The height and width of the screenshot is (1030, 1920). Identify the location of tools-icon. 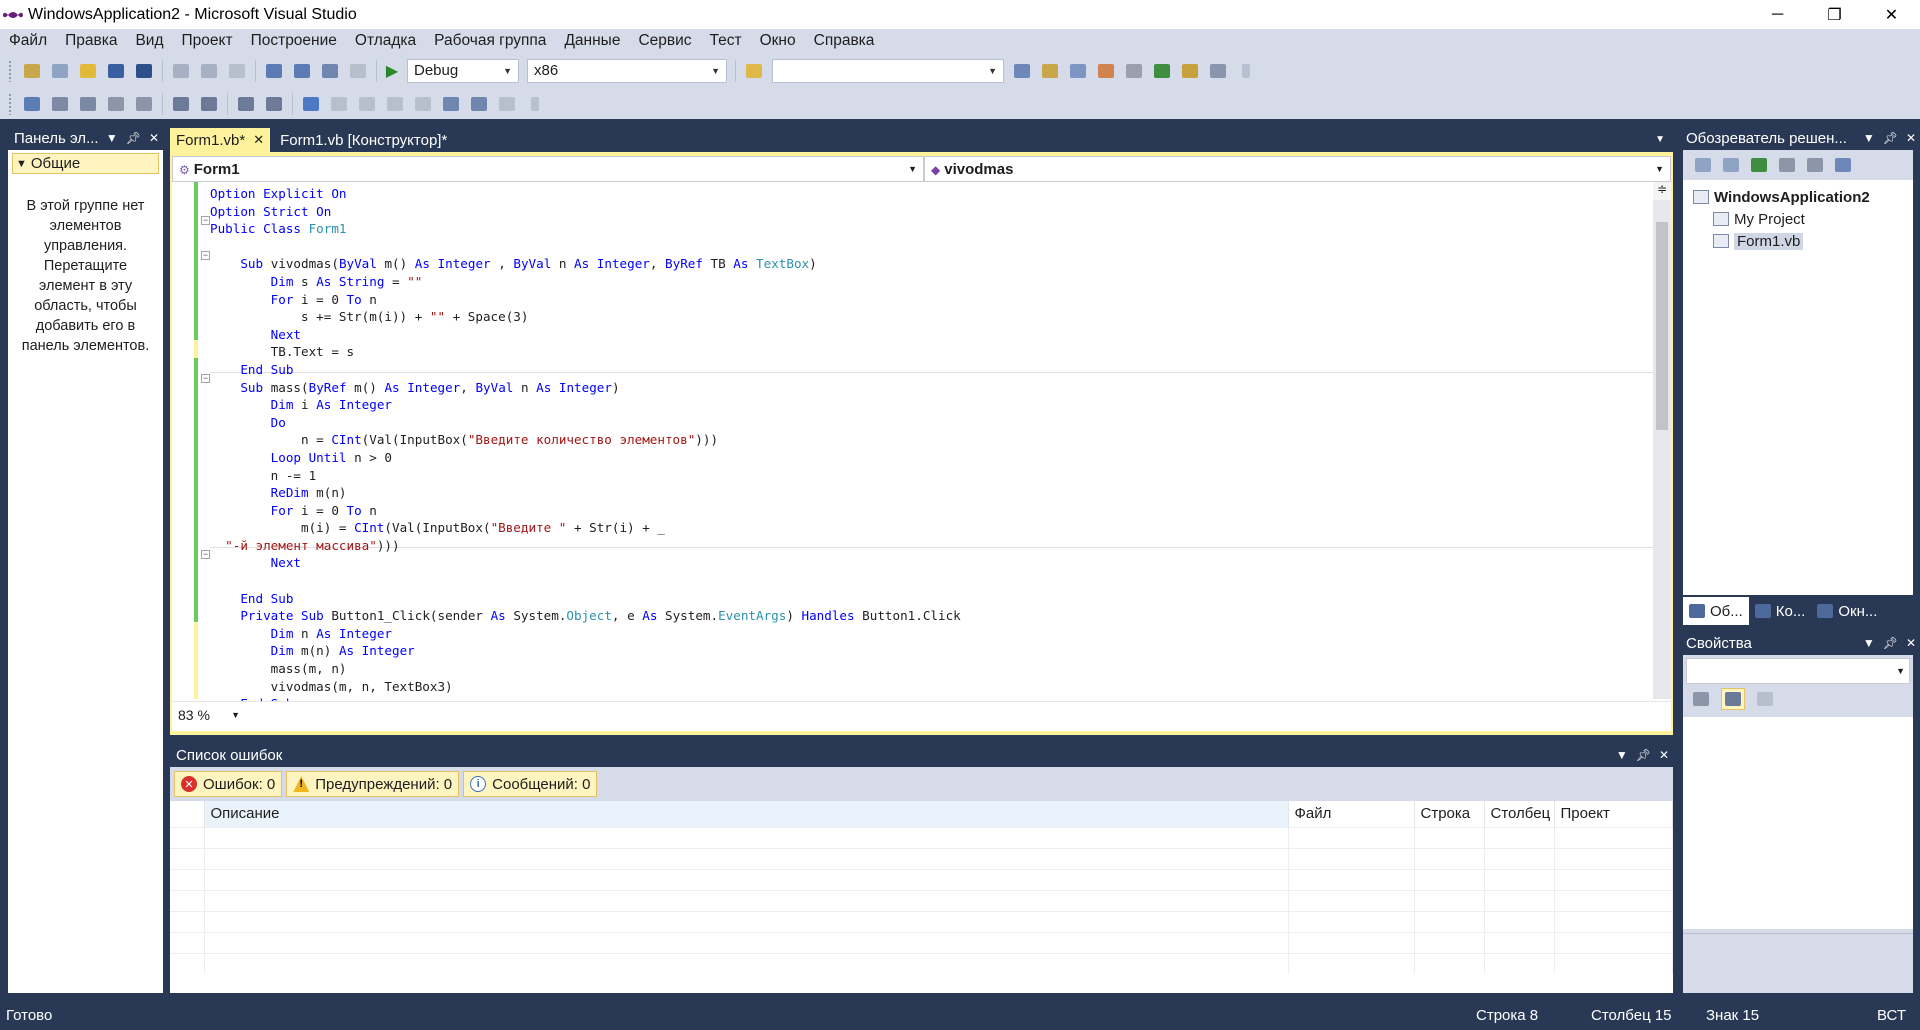
(1134, 71).